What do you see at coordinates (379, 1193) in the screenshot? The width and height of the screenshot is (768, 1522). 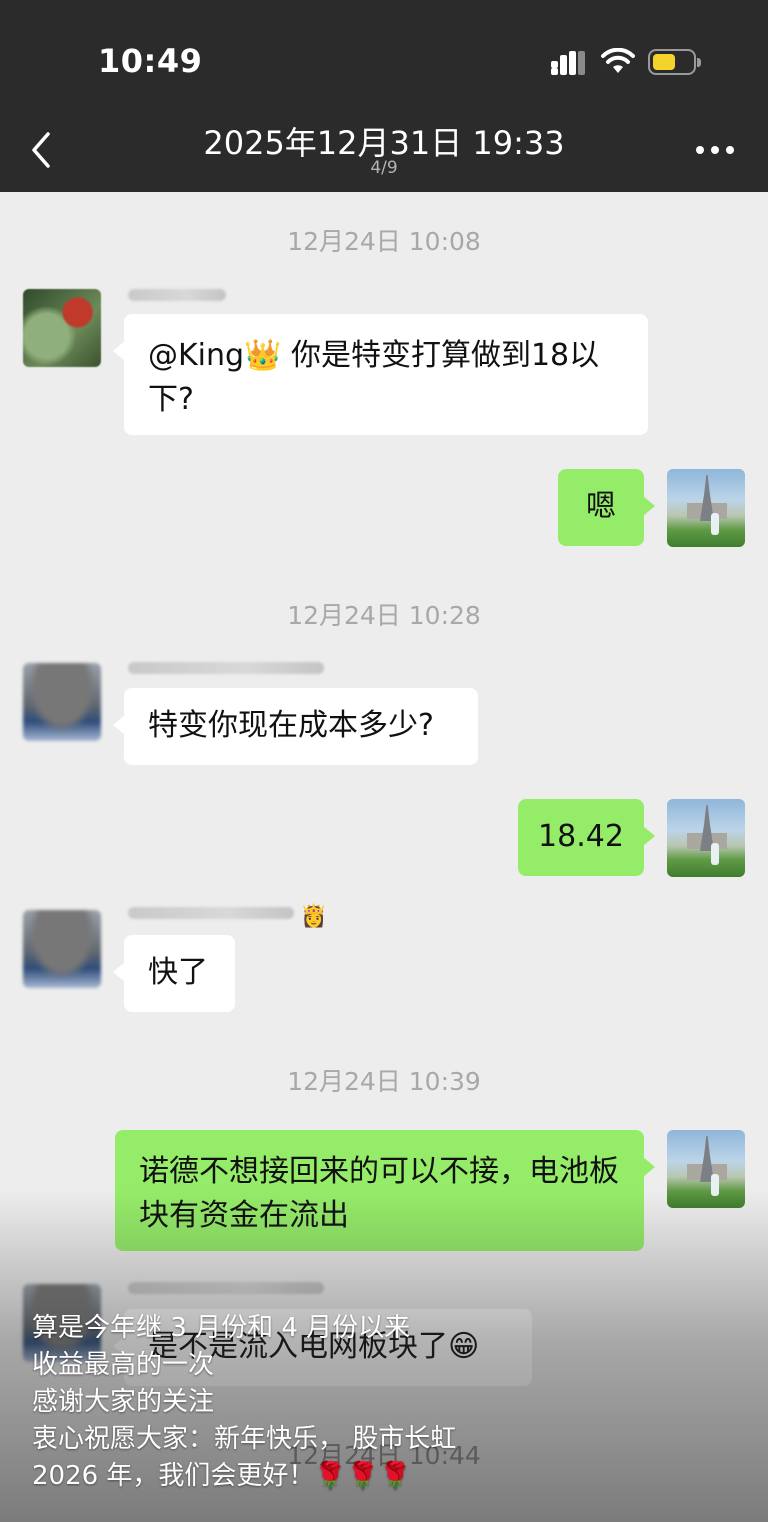 I see `message-text: 诺德不想接回来的可以不接，电池板块有资金在流出` at bounding box center [379, 1193].